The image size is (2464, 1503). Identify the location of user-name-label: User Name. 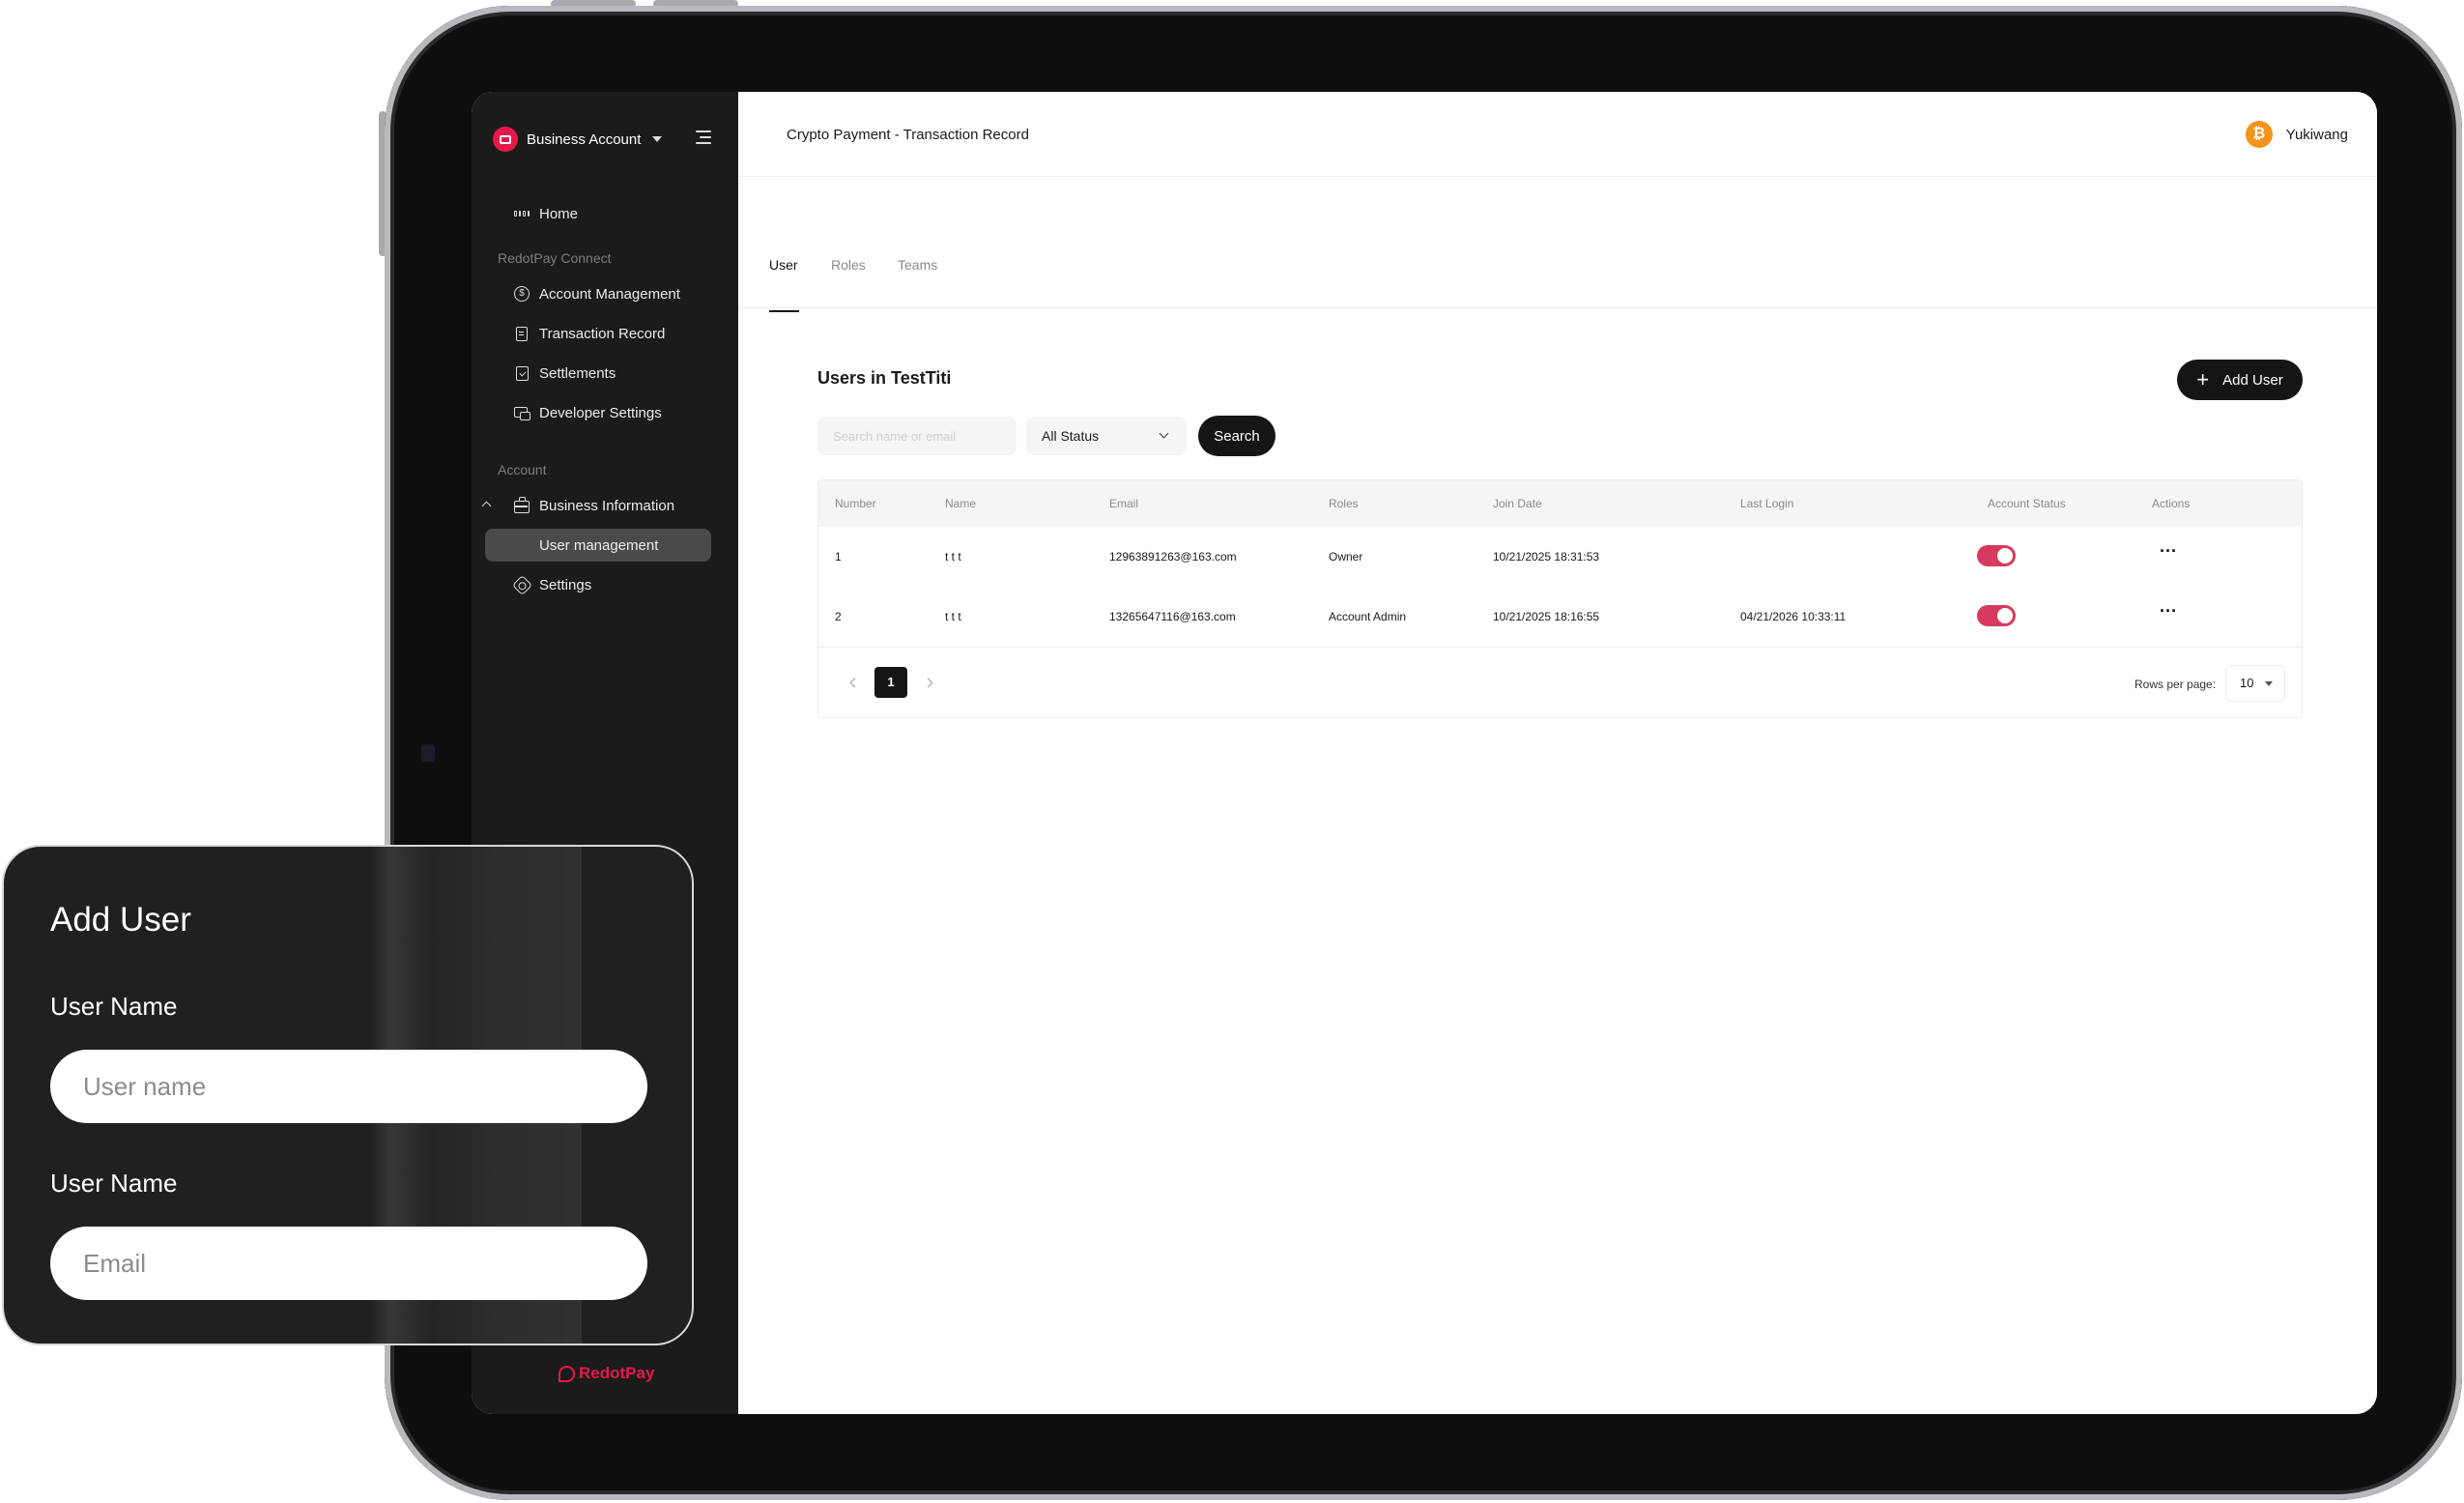
(114, 1006).